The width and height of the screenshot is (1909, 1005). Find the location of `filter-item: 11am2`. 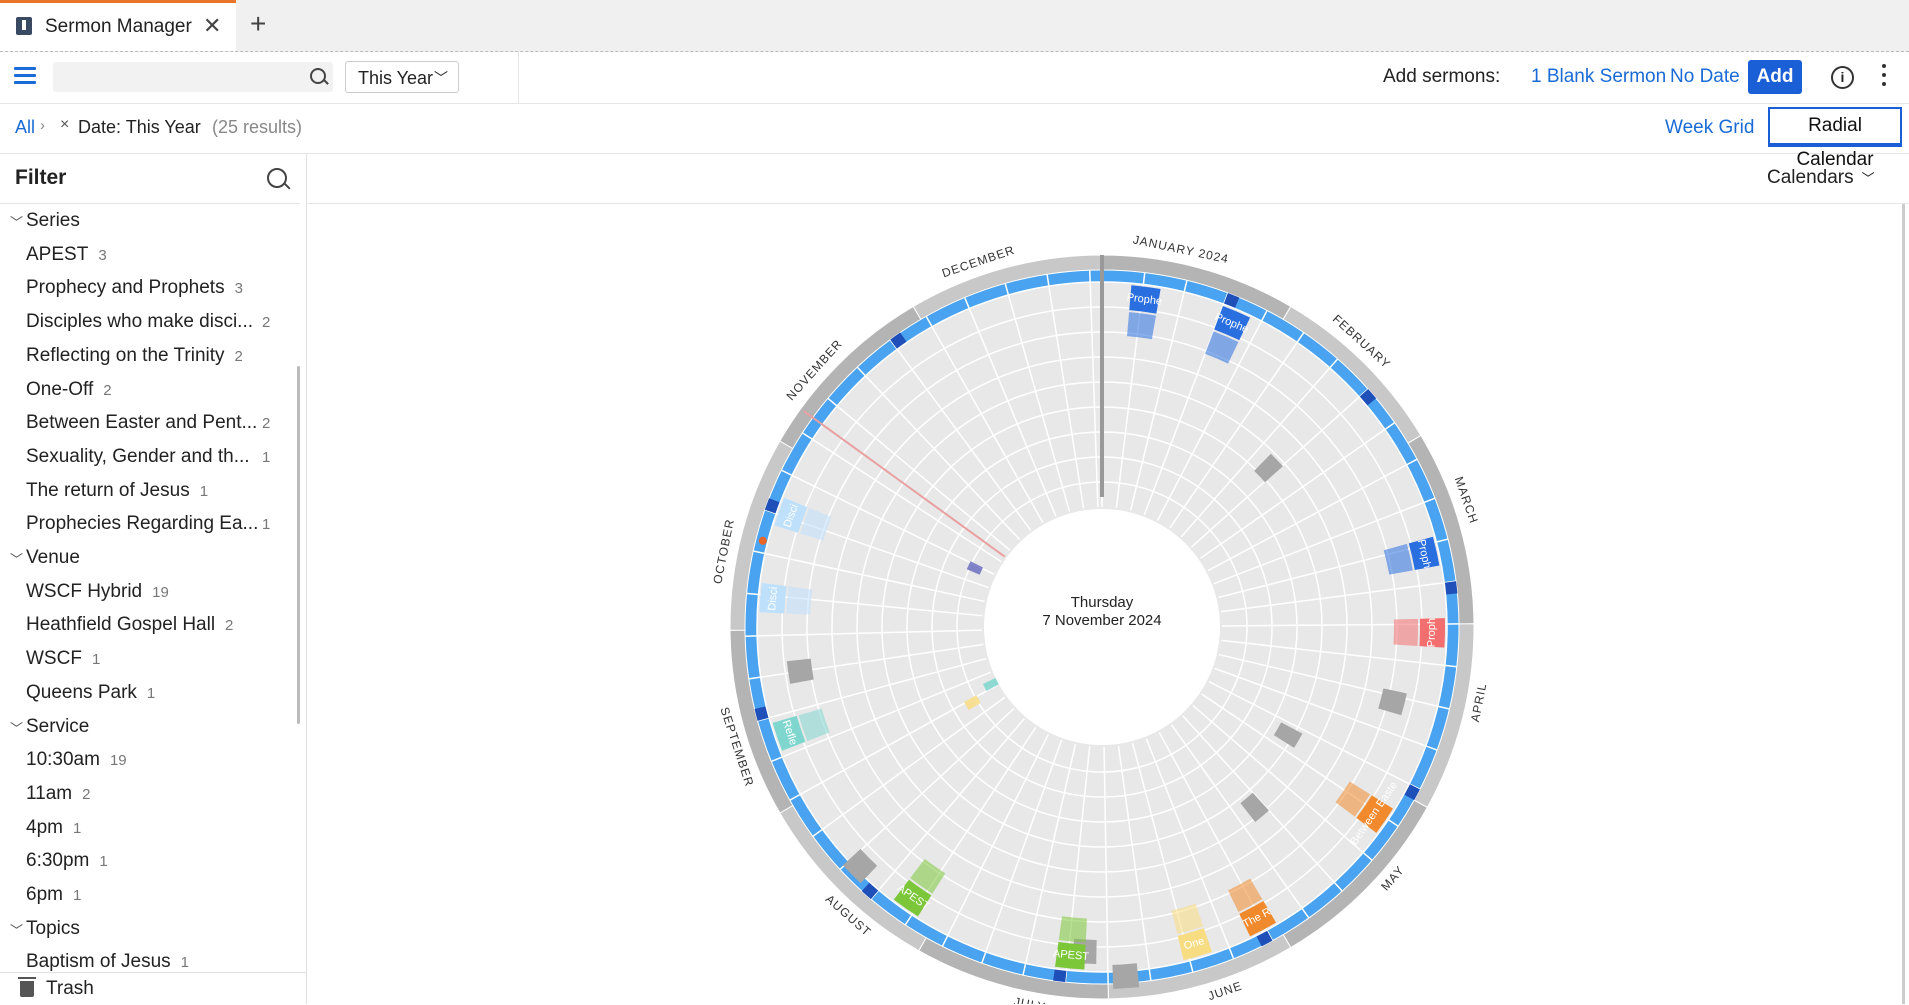

filter-item: 11am2 is located at coordinates (150, 796).